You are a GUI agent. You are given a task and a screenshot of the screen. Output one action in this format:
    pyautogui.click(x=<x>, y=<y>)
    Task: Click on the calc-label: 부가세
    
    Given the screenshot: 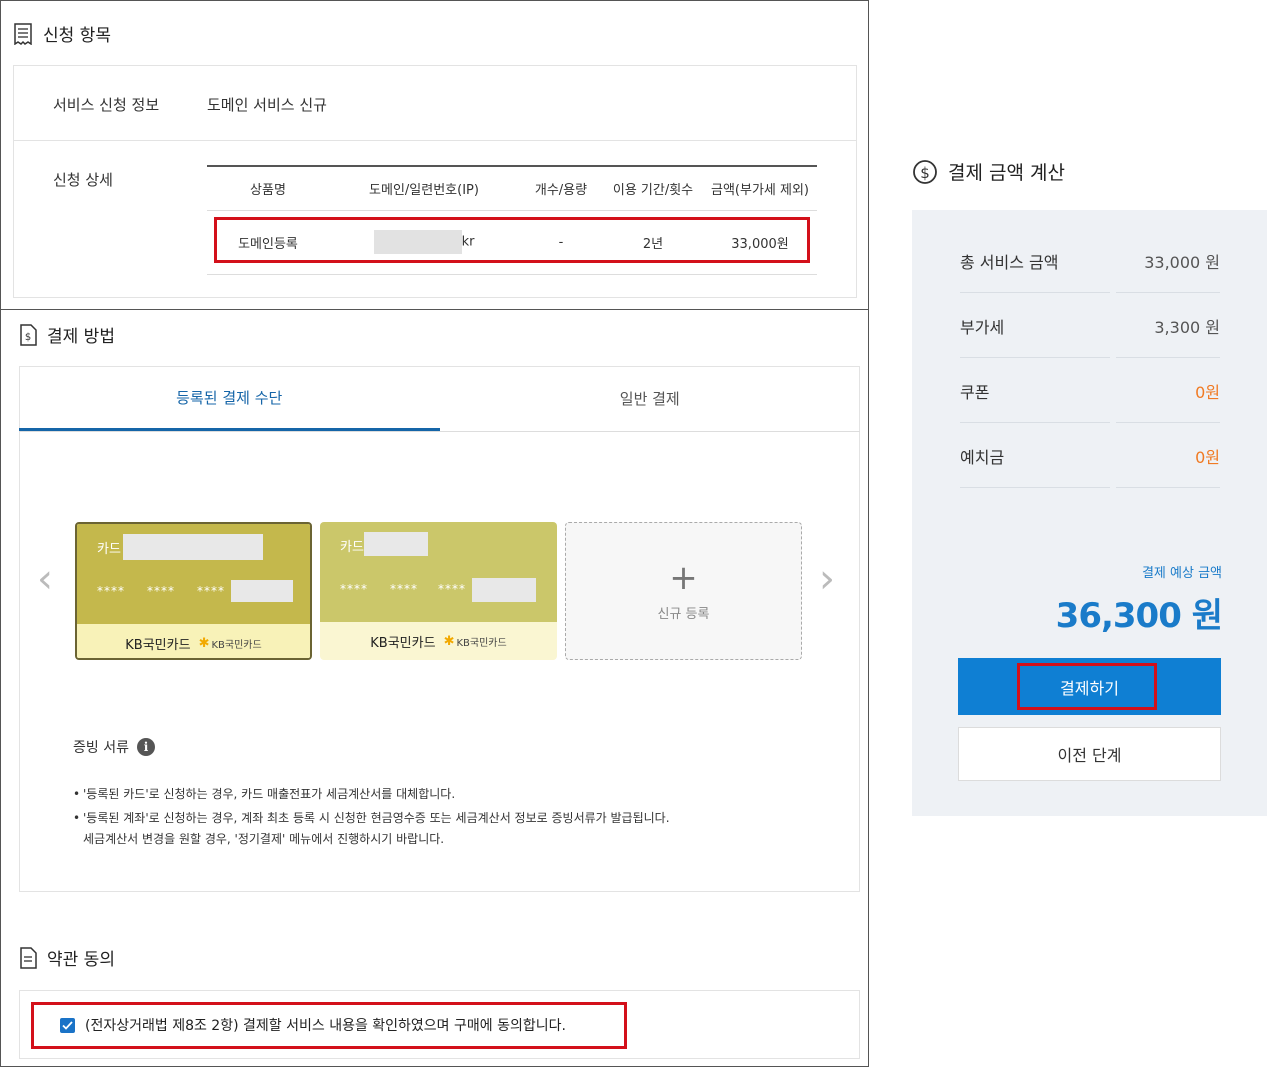 What is the action you would take?
    pyautogui.click(x=982, y=327)
    